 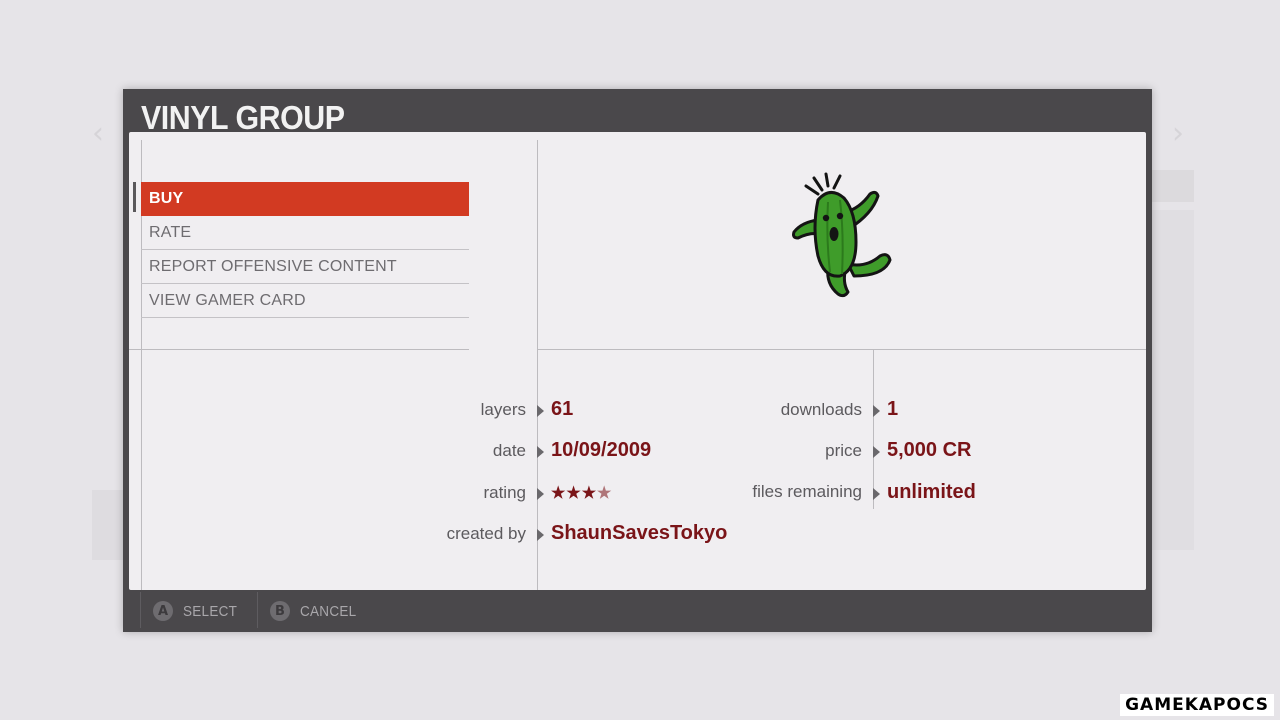 I want to click on date-value: 10/09/2009, so click(x=601, y=450).